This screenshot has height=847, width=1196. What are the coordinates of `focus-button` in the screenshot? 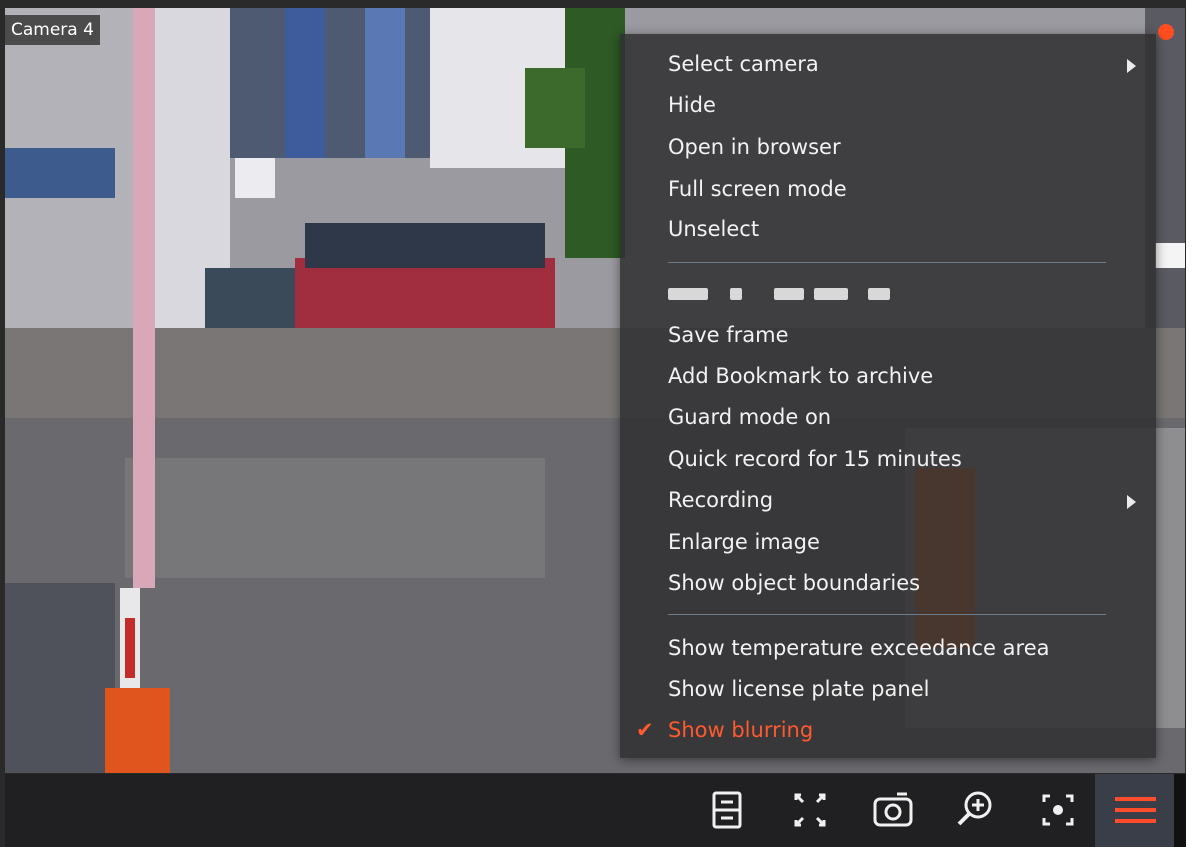 It's located at (1058, 810).